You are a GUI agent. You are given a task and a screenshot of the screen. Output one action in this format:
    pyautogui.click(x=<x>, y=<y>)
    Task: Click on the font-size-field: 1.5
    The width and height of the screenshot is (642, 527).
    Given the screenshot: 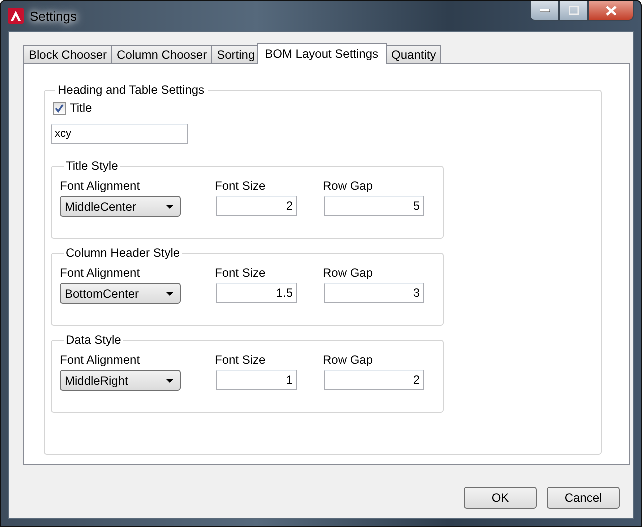 What is the action you would take?
    pyautogui.click(x=256, y=293)
    